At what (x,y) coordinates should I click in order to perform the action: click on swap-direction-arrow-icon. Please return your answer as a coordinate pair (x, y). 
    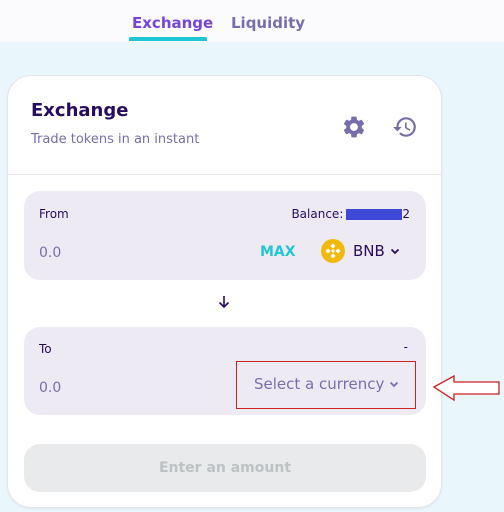
    Looking at the image, I should click on (224, 304).